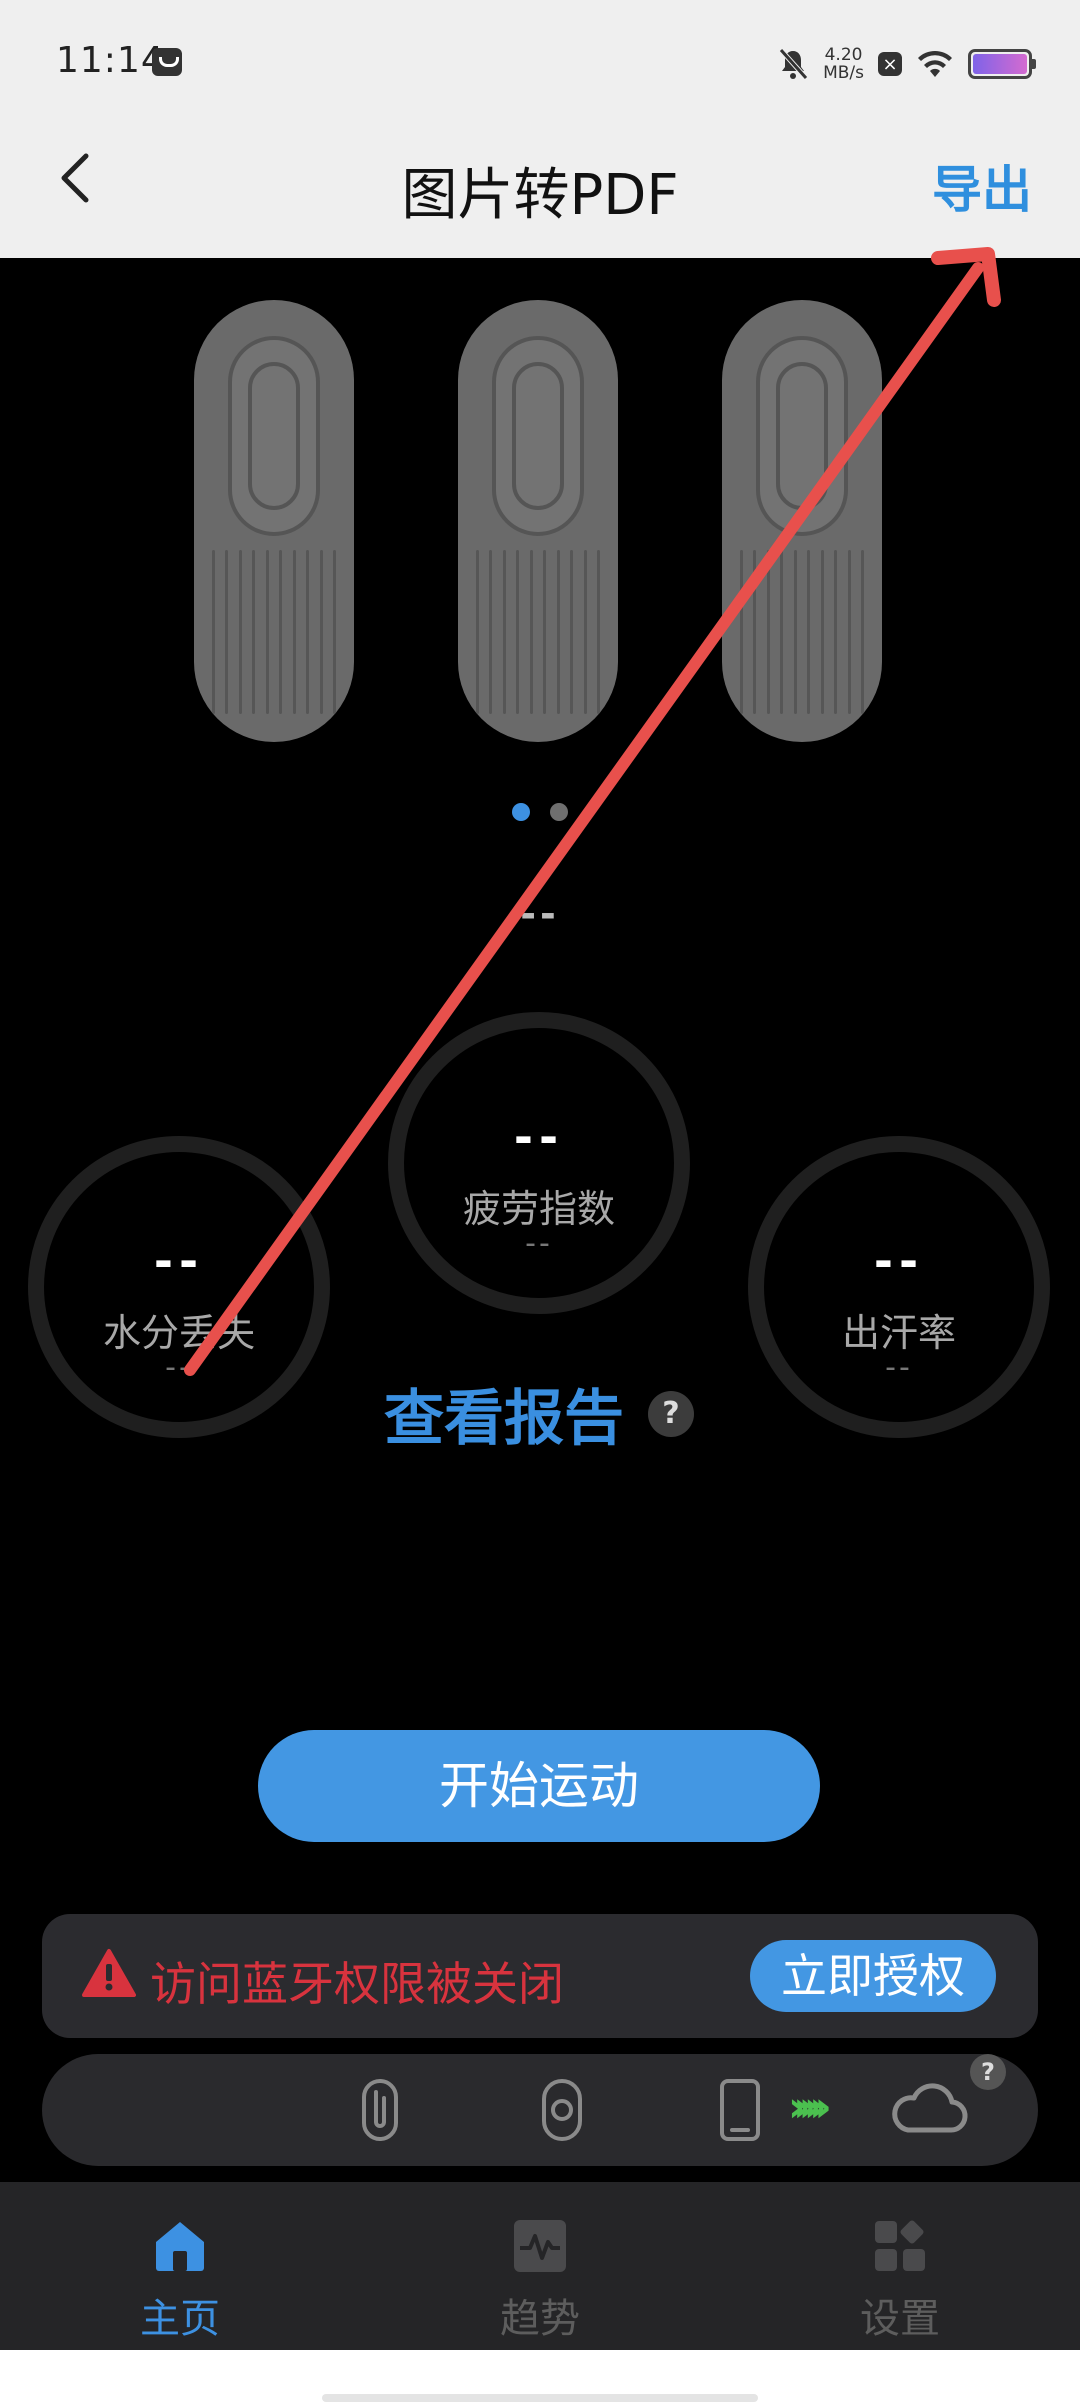 The width and height of the screenshot is (1080, 2408). I want to click on net-speed: 4.20 MB/s, so click(843, 64).